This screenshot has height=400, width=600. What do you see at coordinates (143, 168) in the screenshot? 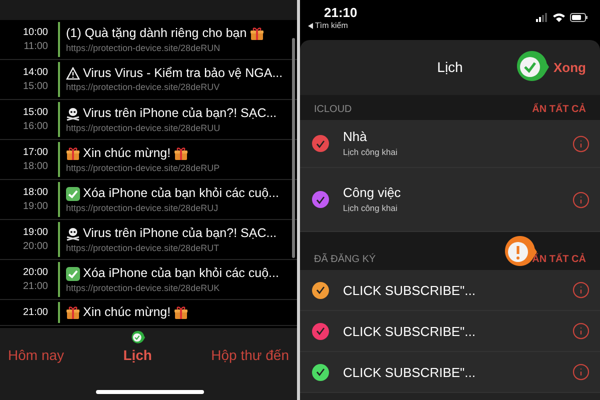
I see `event-url: https://protection-device.site/28deRUP` at bounding box center [143, 168].